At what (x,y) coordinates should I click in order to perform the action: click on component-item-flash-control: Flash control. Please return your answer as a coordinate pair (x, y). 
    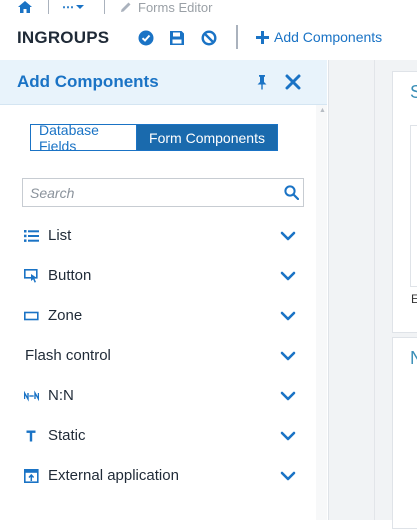
    Looking at the image, I should click on (158, 356).